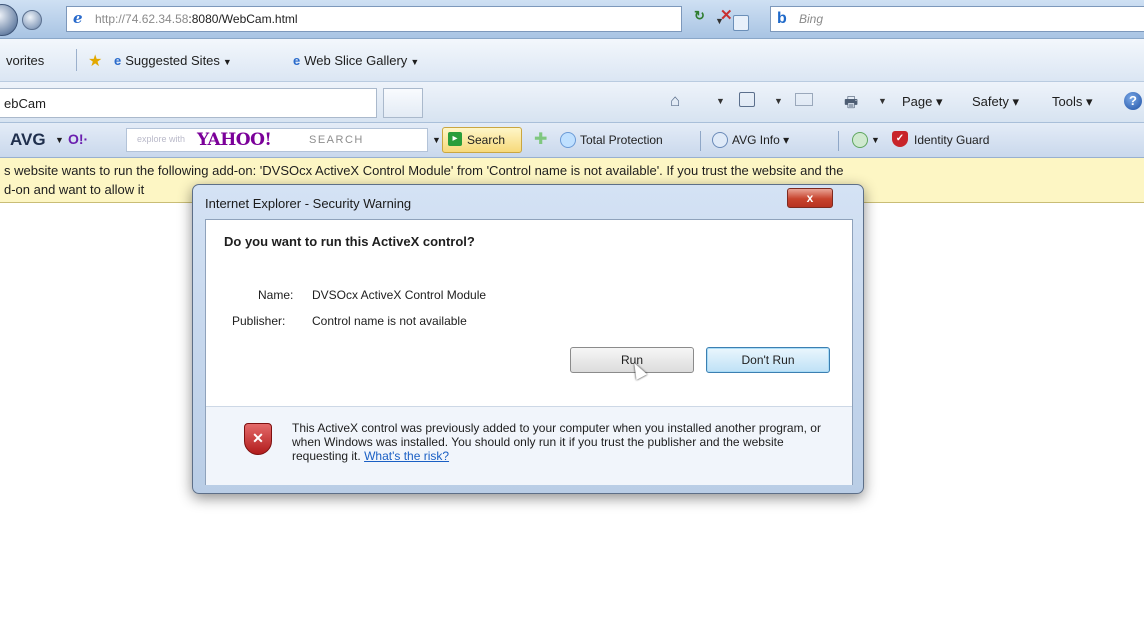 The width and height of the screenshot is (1144, 626). What do you see at coordinates (243, 19) in the screenshot?
I see `url-path: :8080/WebCam.html` at bounding box center [243, 19].